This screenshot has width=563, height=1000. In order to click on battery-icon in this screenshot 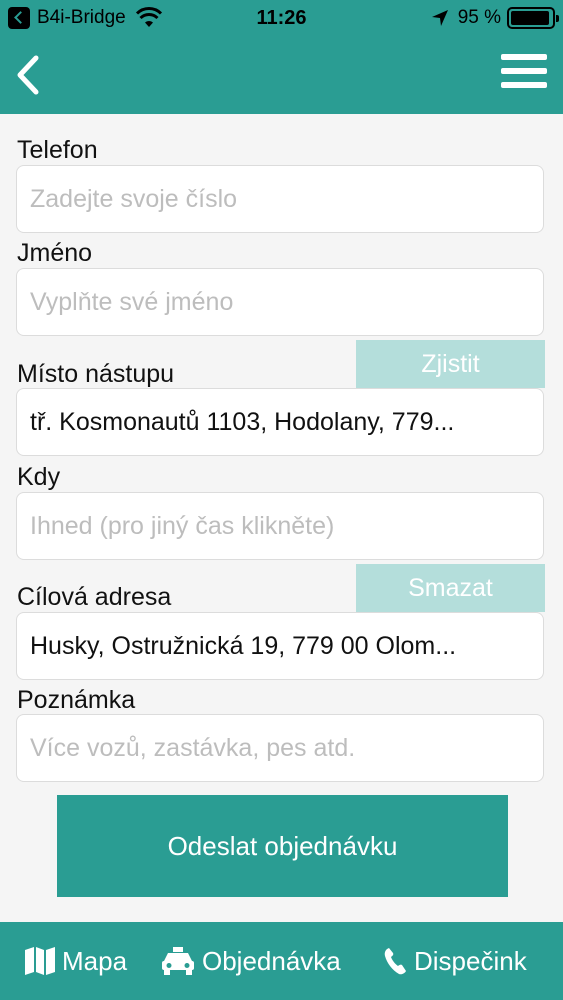, I will do `click(533, 18)`.